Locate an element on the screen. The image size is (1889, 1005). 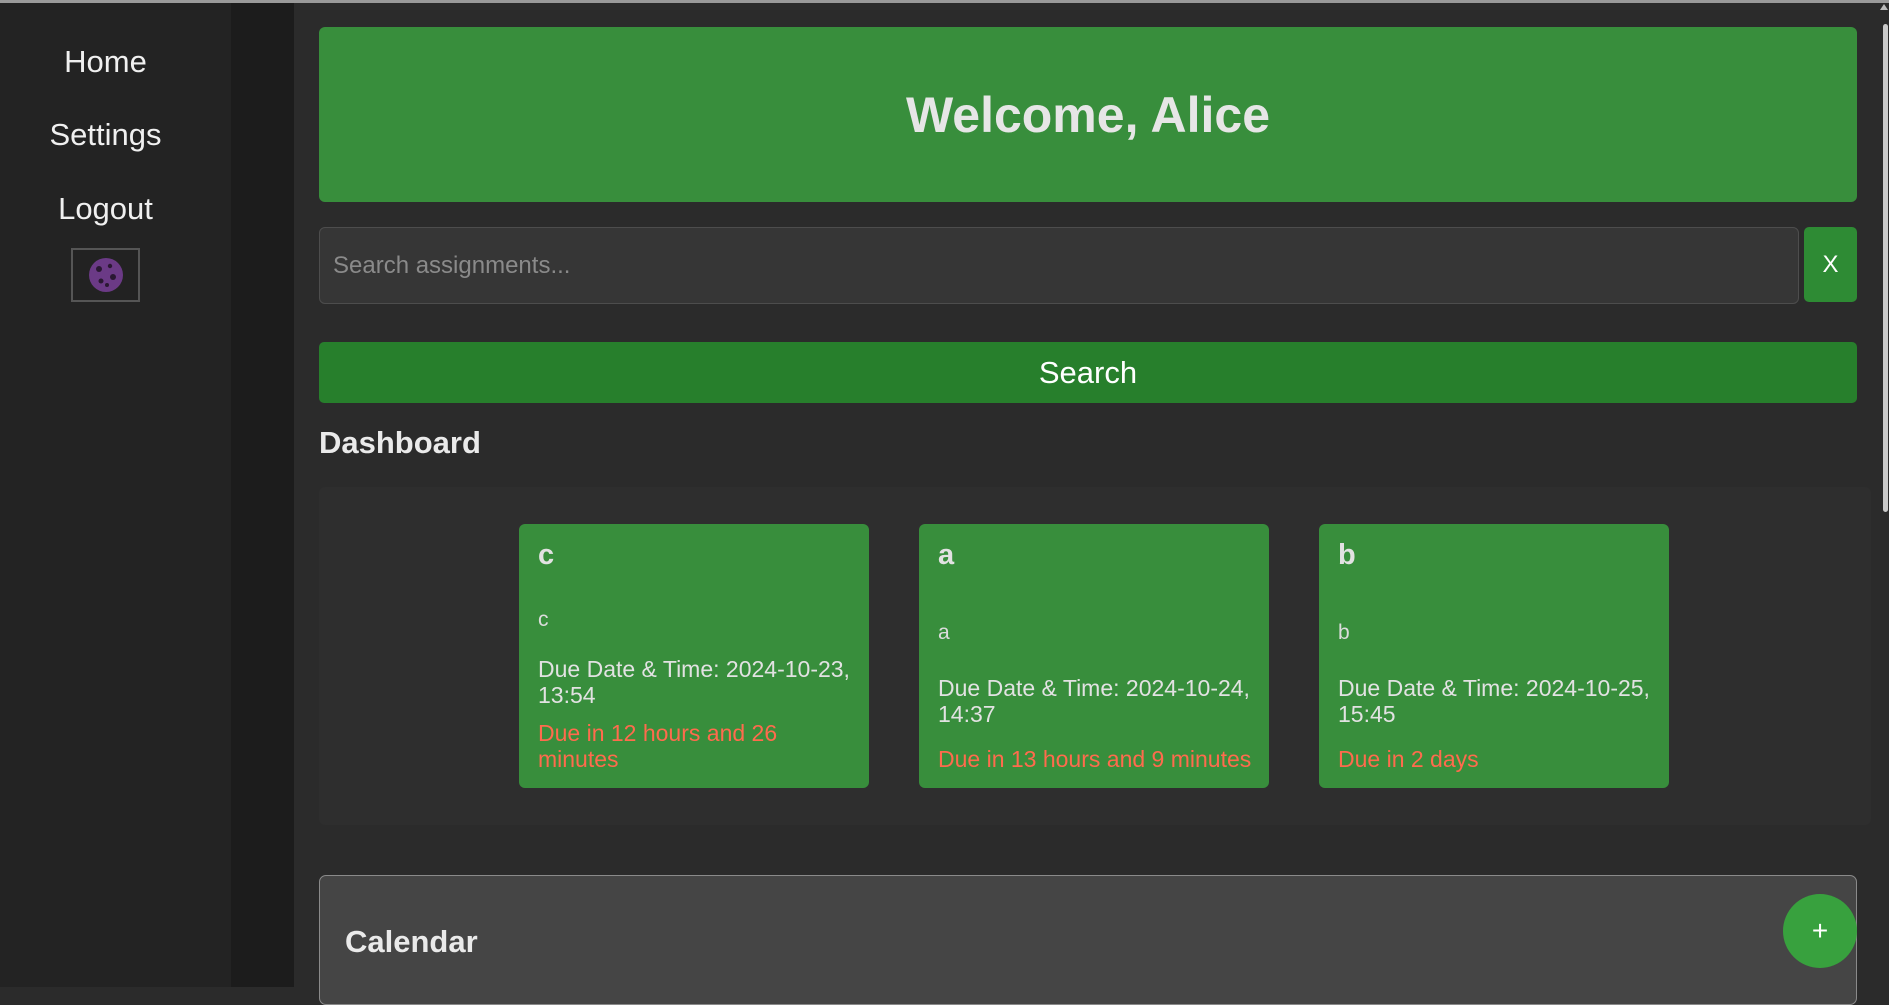
card-time-remaining: Due in 12 hours and 26 minutes is located at coordinates (658, 746).